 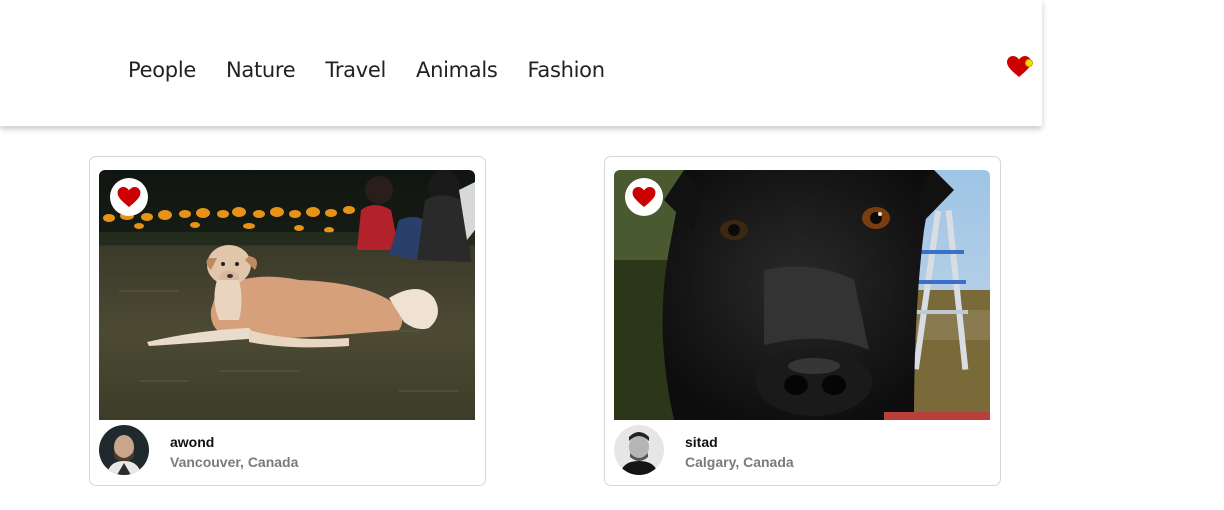 What do you see at coordinates (1020, 68) in the screenshot?
I see `favorites-button` at bounding box center [1020, 68].